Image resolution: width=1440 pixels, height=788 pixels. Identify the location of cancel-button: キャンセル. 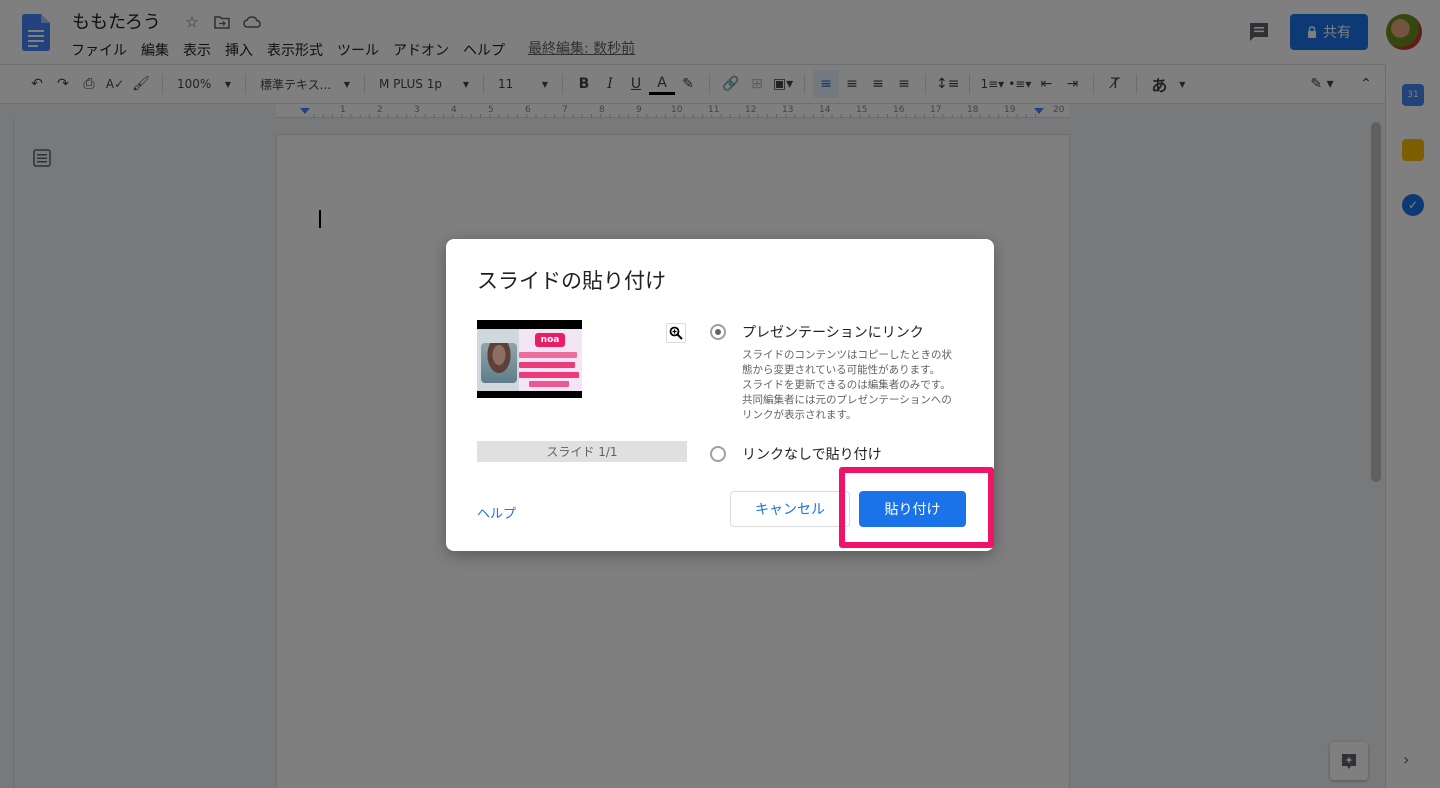
(790, 509).